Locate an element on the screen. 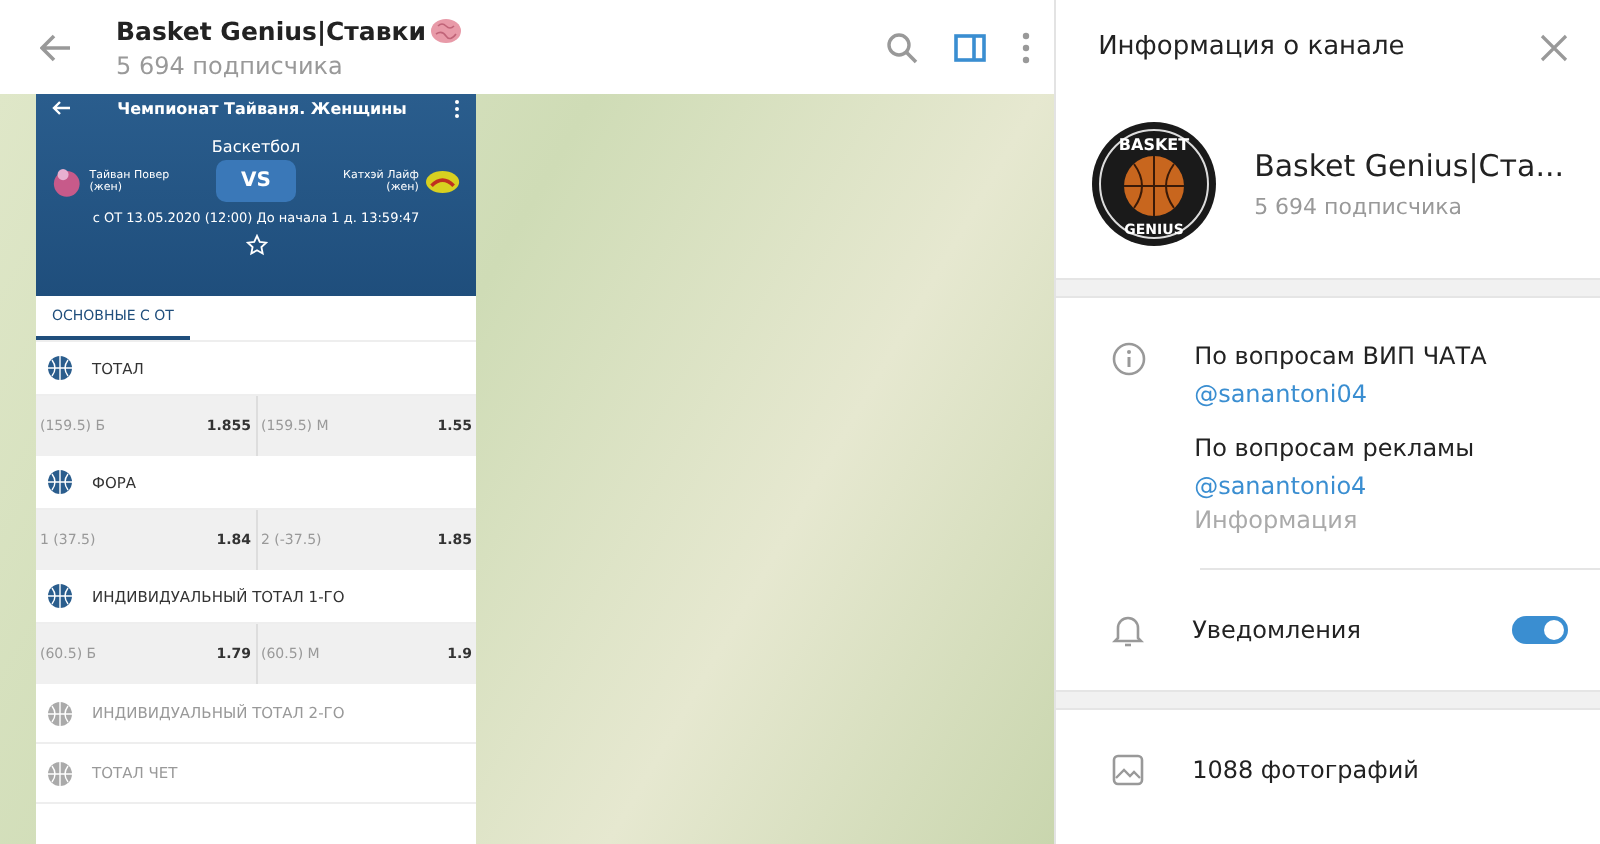 The width and height of the screenshot is (1600, 844). contact-label: По вопросам рекламы is located at coordinates (1335, 448).